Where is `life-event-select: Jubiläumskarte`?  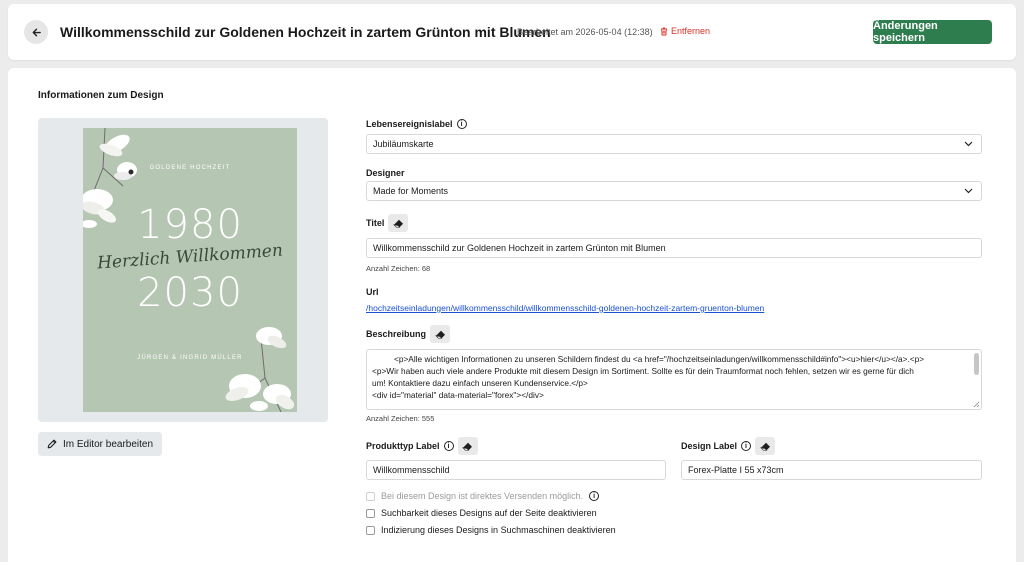
life-event-select: Jubiläumskarte is located at coordinates (674, 144).